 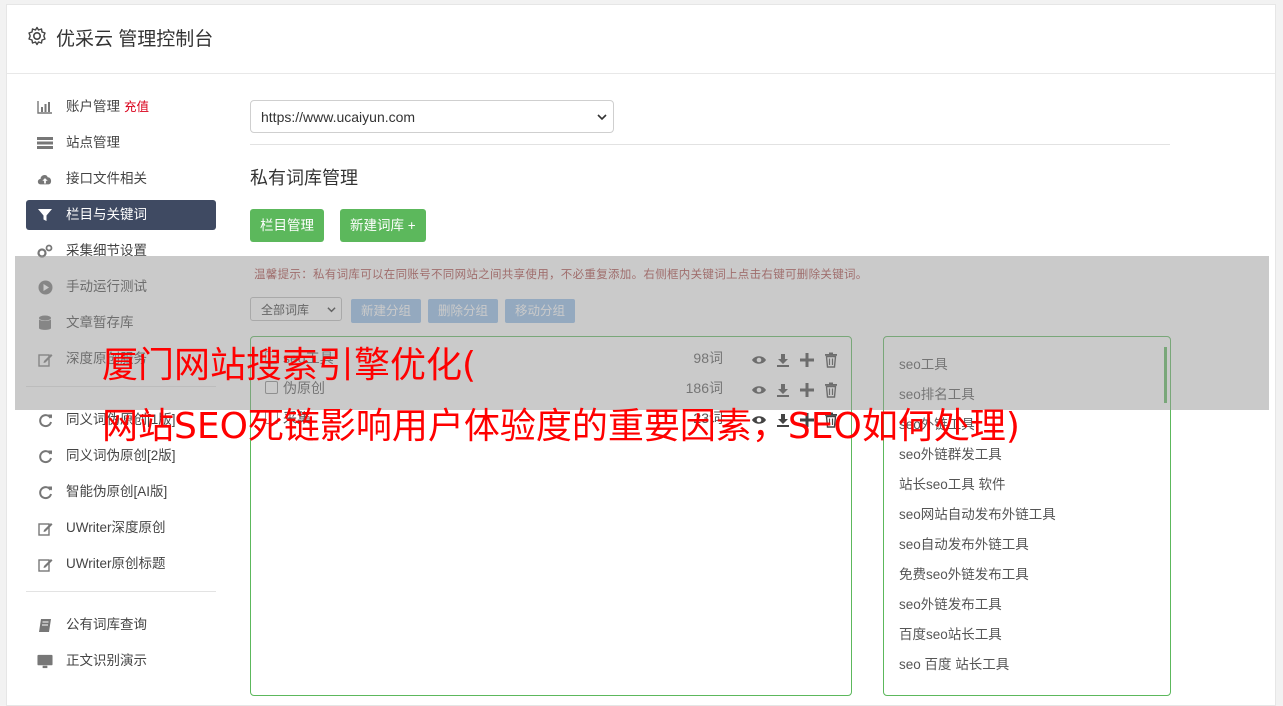 I want to click on keyword-item: seo 百度 站长工具, so click(x=954, y=663).